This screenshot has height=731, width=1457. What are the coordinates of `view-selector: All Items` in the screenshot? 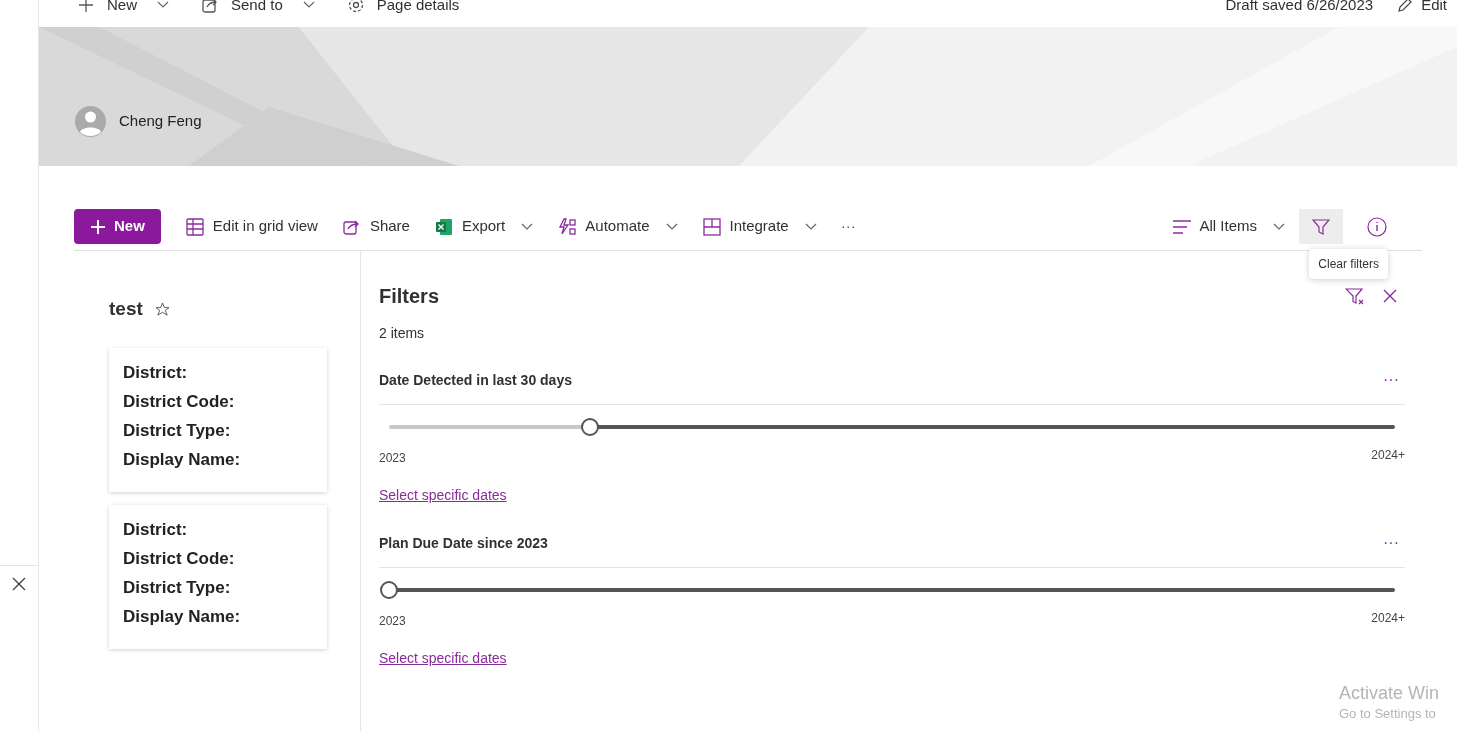 It's located at (1229, 226).